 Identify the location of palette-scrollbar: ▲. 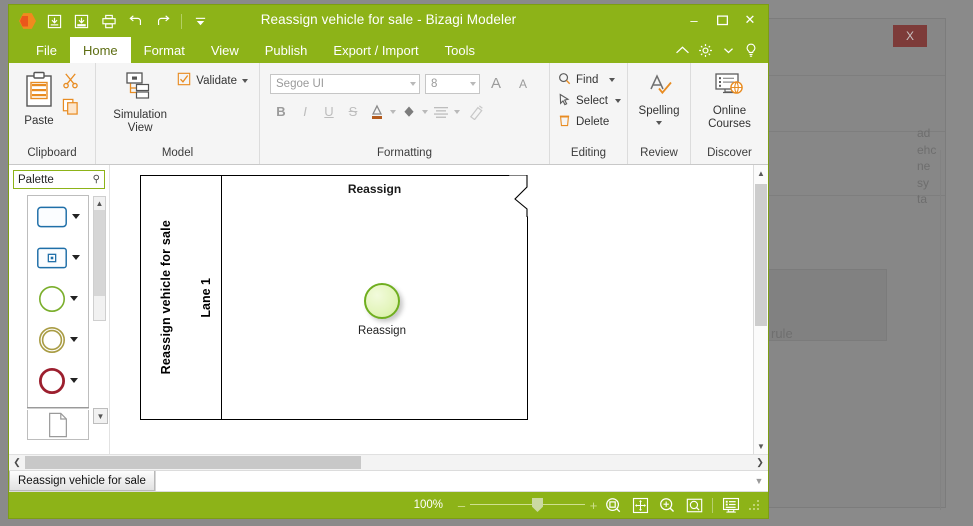
(99, 258).